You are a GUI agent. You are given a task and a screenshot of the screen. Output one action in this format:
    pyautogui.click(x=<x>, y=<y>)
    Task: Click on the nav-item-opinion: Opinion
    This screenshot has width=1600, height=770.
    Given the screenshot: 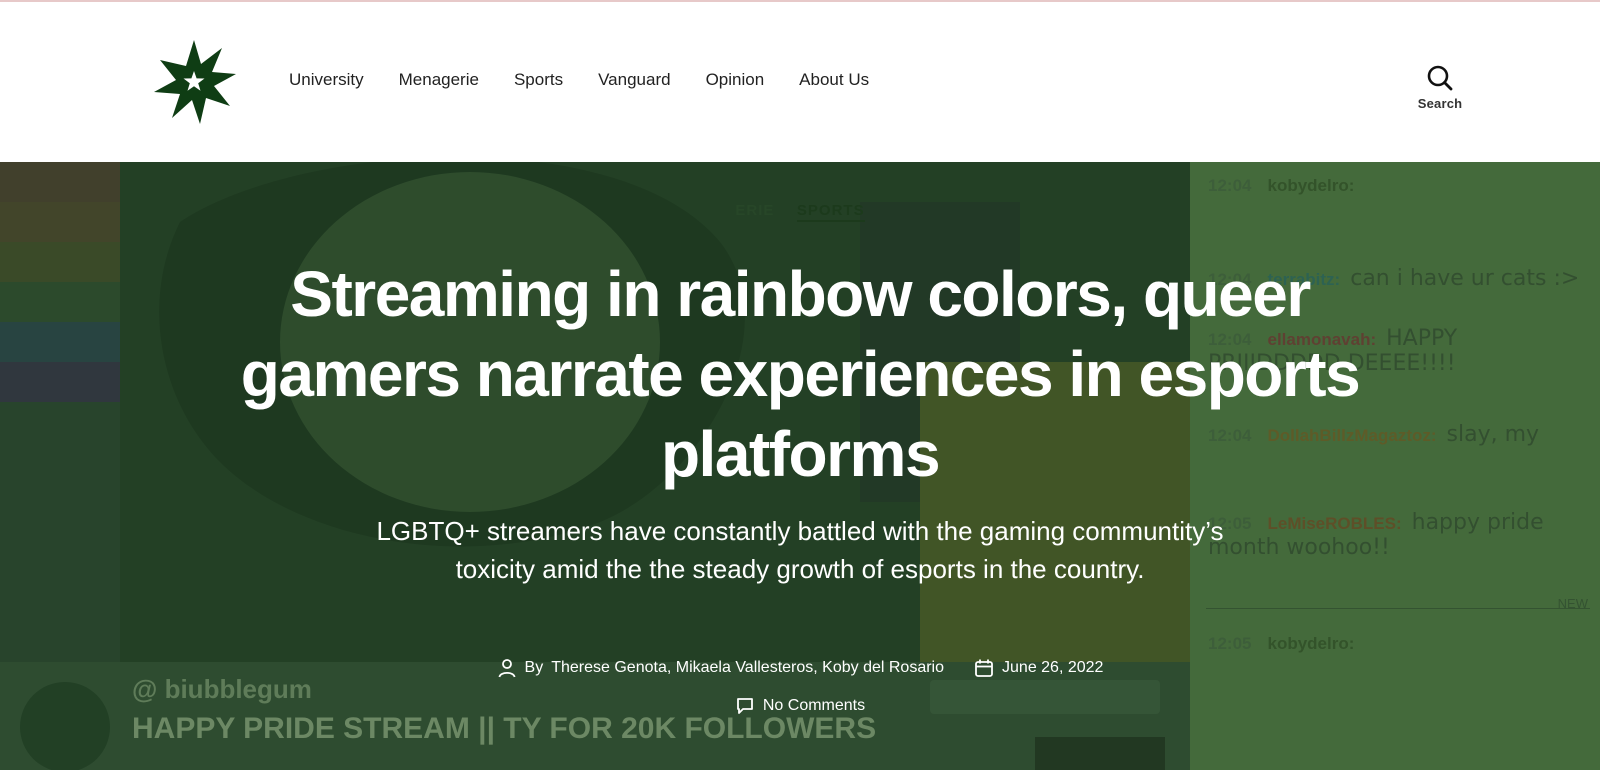 What is the action you would take?
    pyautogui.click(x=735, y=80)
    